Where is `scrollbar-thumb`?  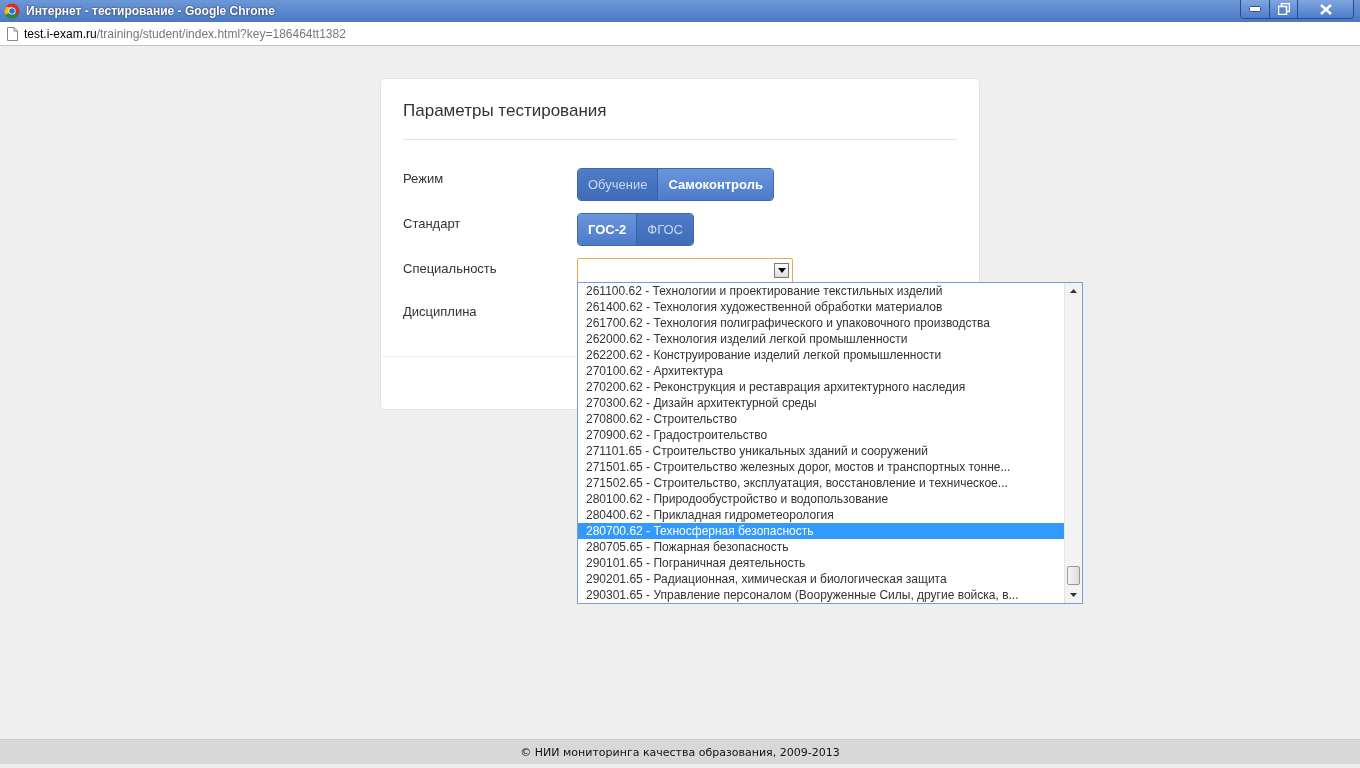
scrollbar-thumb is located at coordinates (1073, 575).